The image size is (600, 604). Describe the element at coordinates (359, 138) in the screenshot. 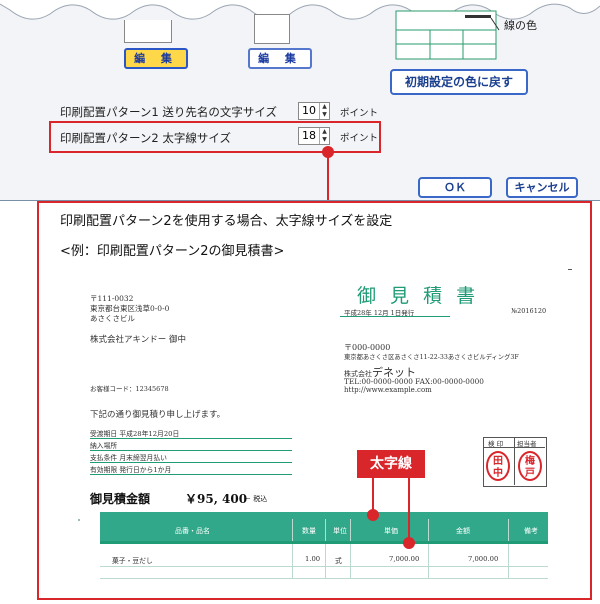

I see `unit-label-2: ポイント` at that location.